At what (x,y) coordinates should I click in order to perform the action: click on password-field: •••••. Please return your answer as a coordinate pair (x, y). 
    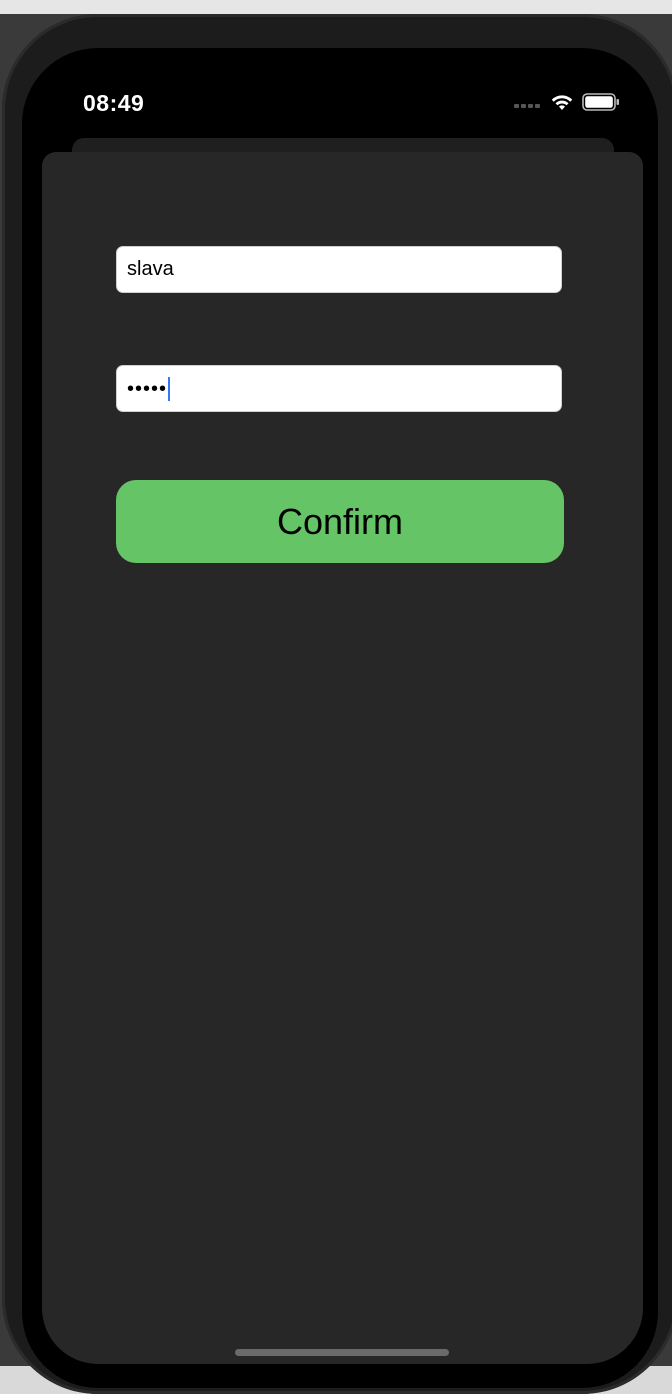
    Looking at the image, I should click on (339, 388).